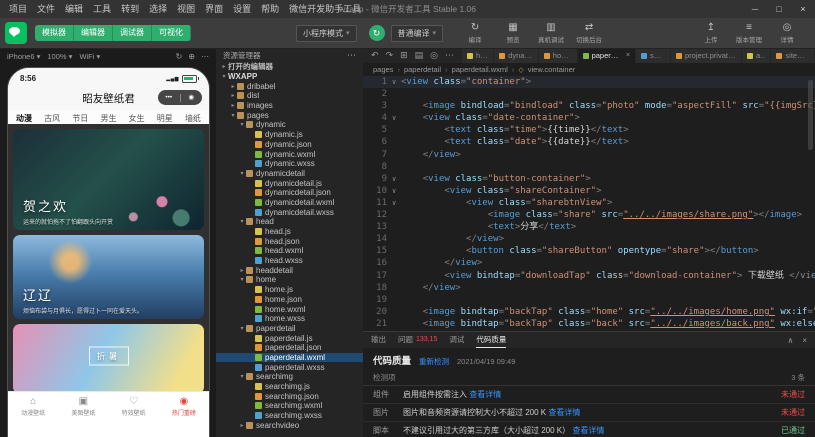 This screenshot has height=437, width=815. Describe the element at coordinates (628, 55) in the screenshot. I see `close-tab-icon: ×` at that location.